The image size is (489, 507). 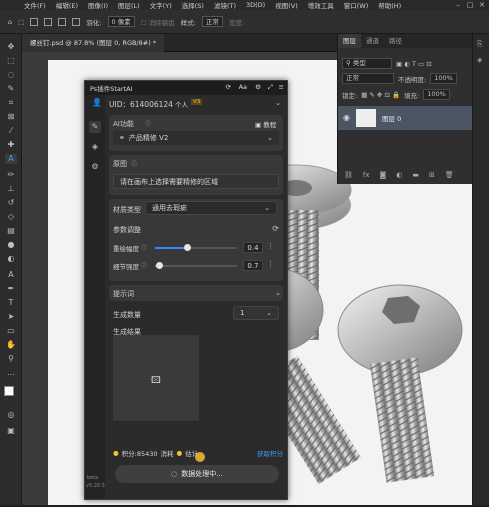 What do you see at coordinates (35, 5) in the screenshot?
I see `menu-file: 文件(F)` at bounding box center [35, 5].